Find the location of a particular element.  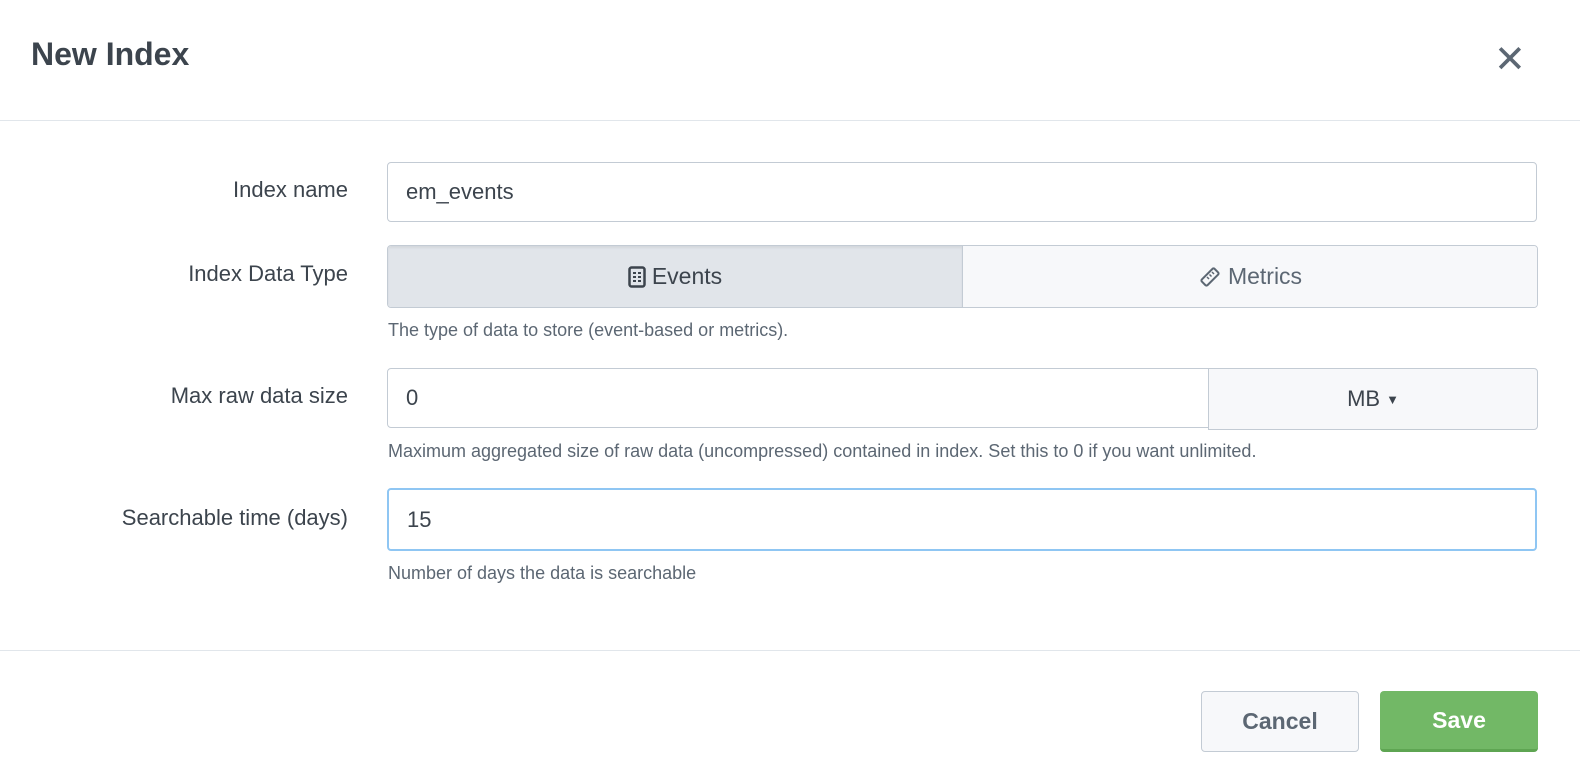

events-icon is located at coordinates (637, 276).